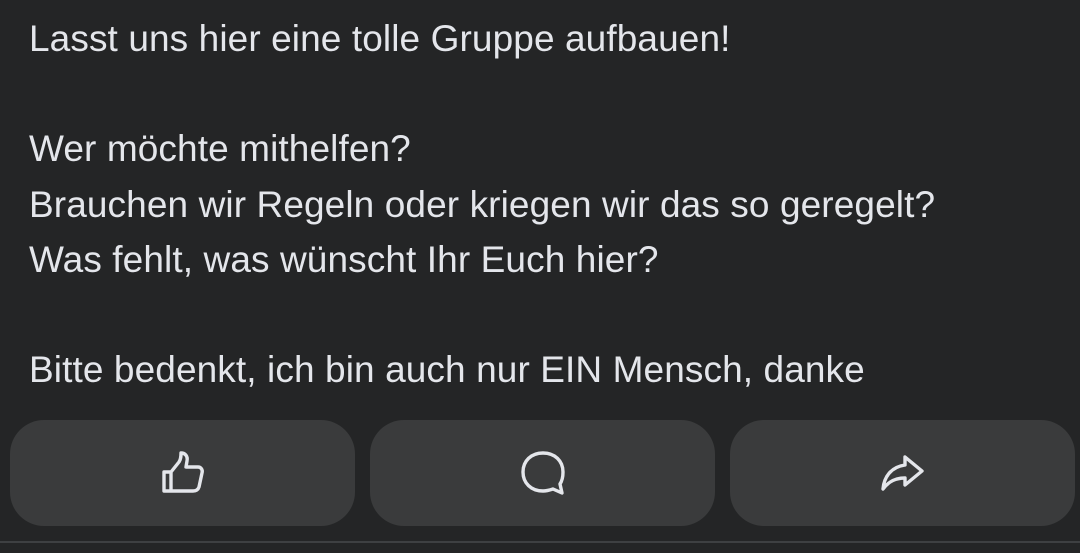 This screenshot has width=1080, height=553. I want to click on share-button, so click(902, 473).